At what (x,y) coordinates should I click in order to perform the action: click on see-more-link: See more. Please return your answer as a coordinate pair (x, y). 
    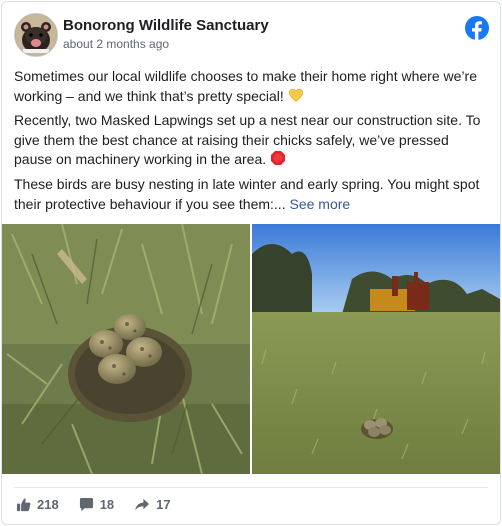
    Looking at the image, I should click on (319, 204).